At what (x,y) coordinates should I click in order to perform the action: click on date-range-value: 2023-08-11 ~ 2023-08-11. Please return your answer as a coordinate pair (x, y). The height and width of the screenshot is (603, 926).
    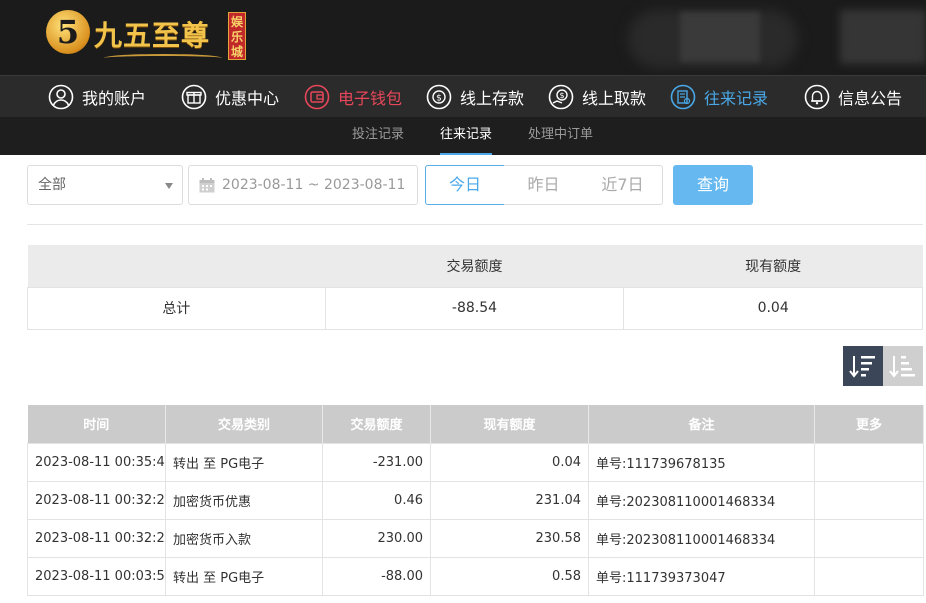
    Looking at the image, I should click on (314, 185).